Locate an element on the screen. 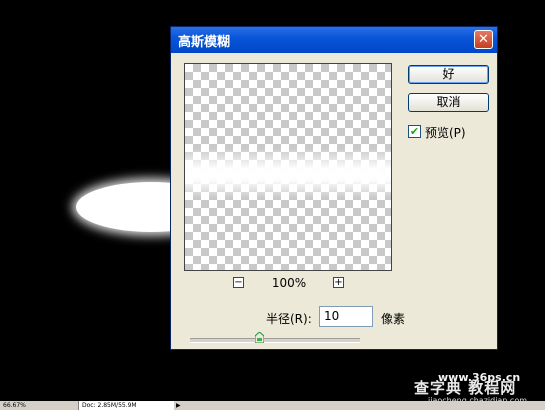  close-icon: ✕ is located at coordinates (483, 39).